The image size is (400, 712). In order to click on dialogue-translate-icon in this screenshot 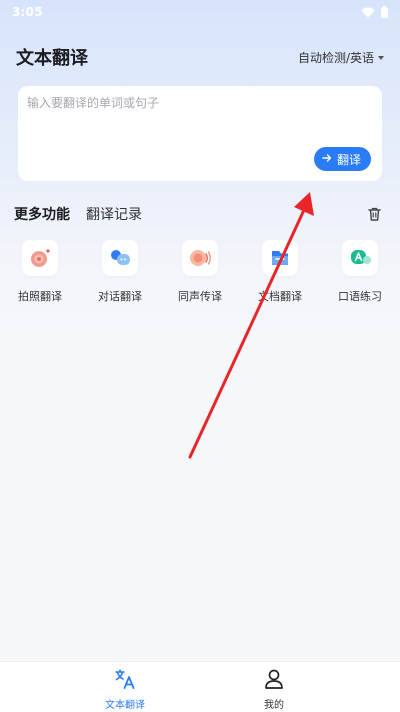, I will do `click(120, 258)`.